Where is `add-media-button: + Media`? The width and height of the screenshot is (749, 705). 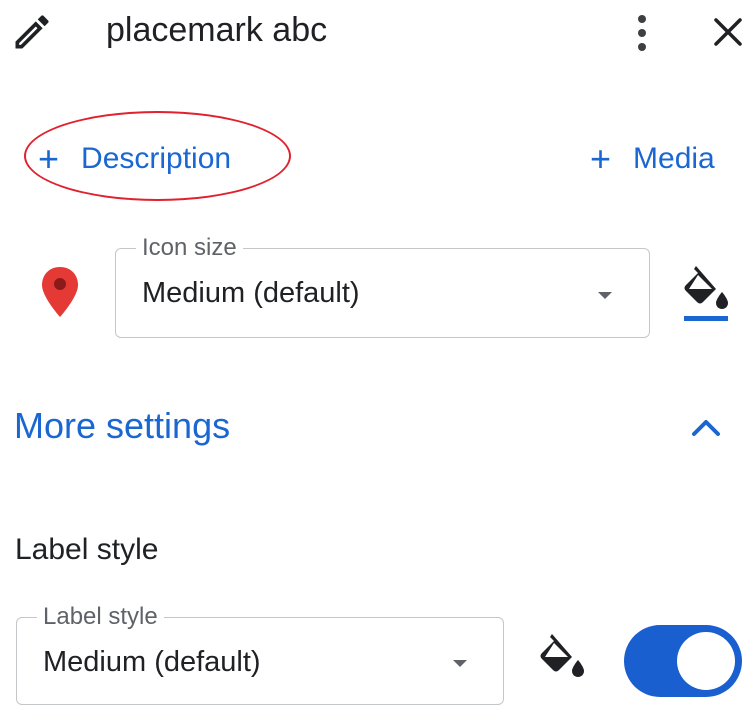
add-media-button: + Media is located at coordinates (652, 159).